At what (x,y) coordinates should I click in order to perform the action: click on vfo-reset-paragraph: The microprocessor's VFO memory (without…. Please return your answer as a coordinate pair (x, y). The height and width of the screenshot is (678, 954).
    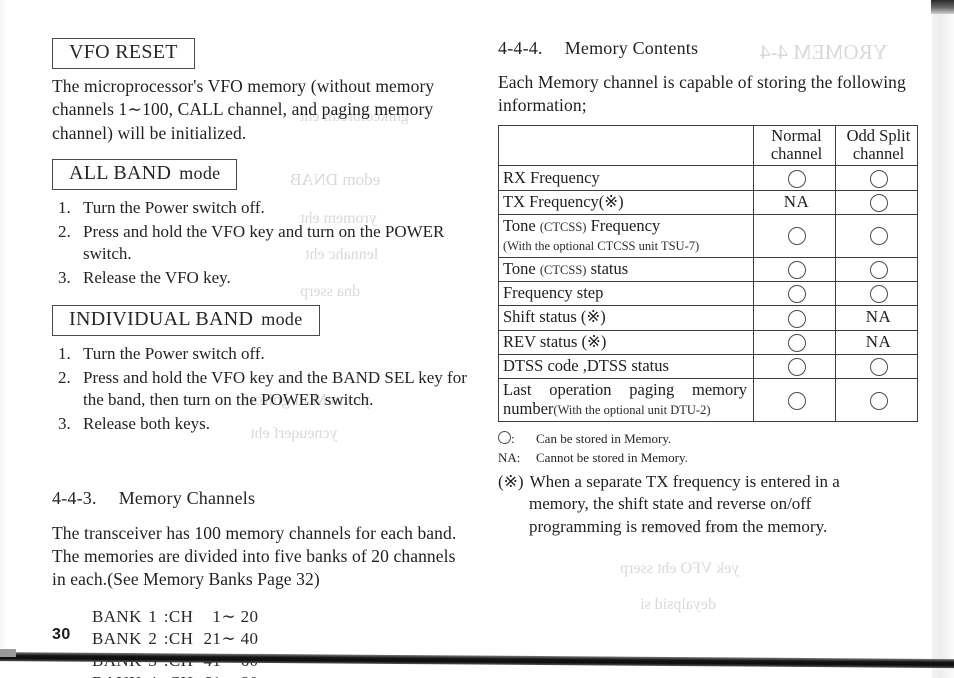
    Looking at the image, I should click on (243, 109).